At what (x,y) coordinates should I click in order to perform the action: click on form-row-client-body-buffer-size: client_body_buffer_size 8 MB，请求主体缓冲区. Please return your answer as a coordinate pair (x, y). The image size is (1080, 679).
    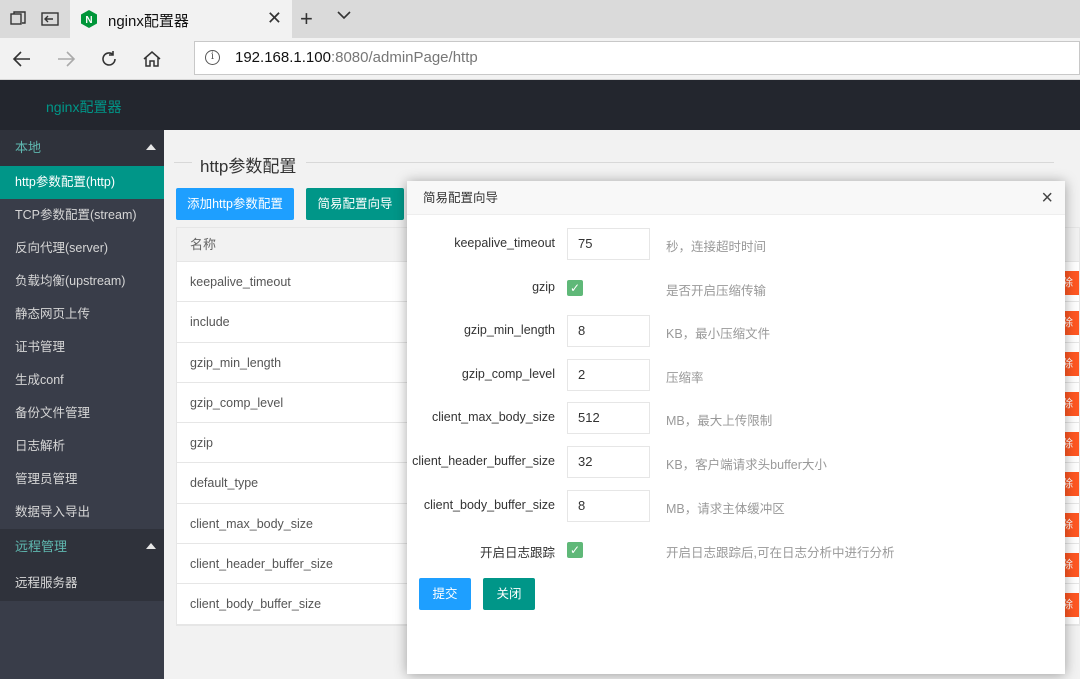
    Looking at the image, I should click on (736, 506).